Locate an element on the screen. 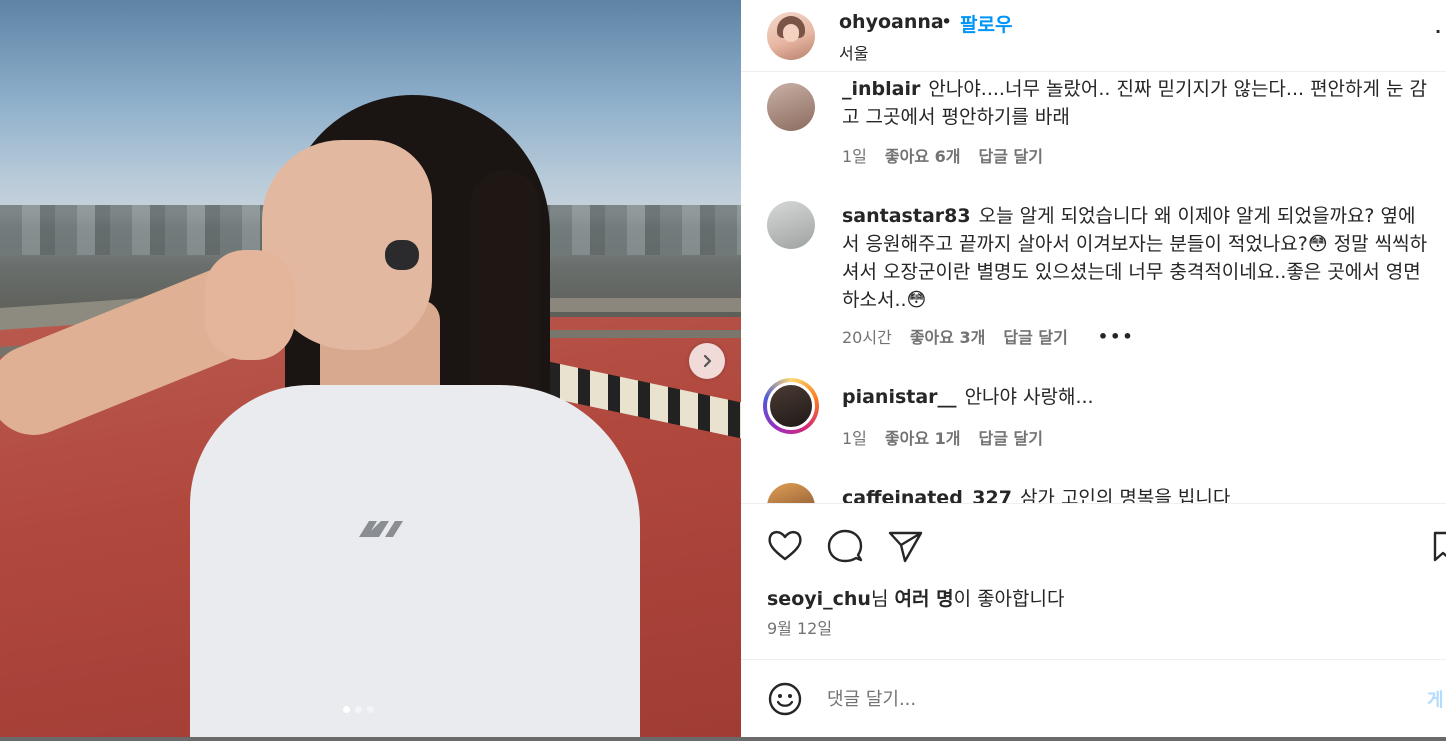  comment-username: caffeinated_327 is located at coordinates (927, 495).